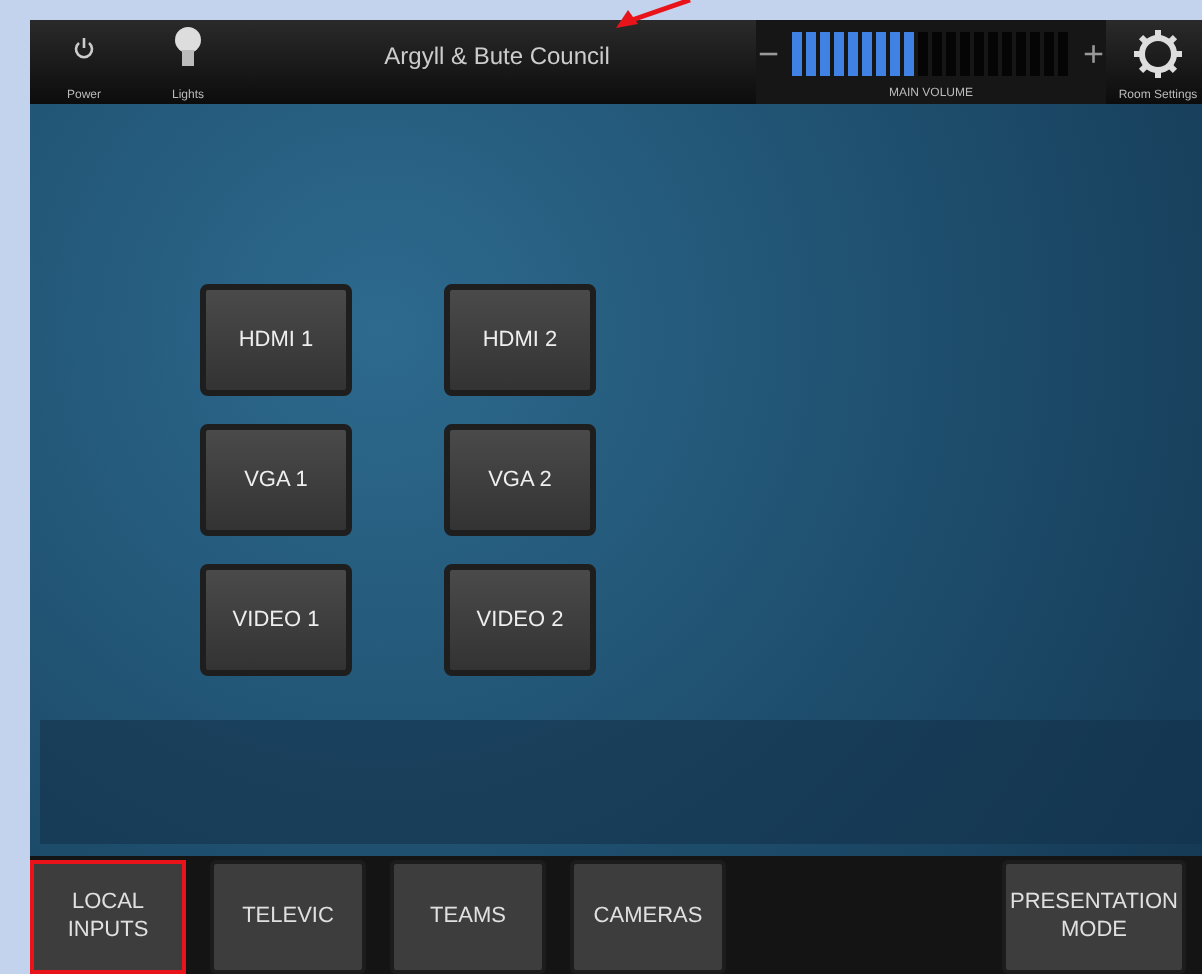 The image size is (1202, 974). Describe the element at coordinates (1158, 54) in the screenshot. I see `gear-icon` at that location.